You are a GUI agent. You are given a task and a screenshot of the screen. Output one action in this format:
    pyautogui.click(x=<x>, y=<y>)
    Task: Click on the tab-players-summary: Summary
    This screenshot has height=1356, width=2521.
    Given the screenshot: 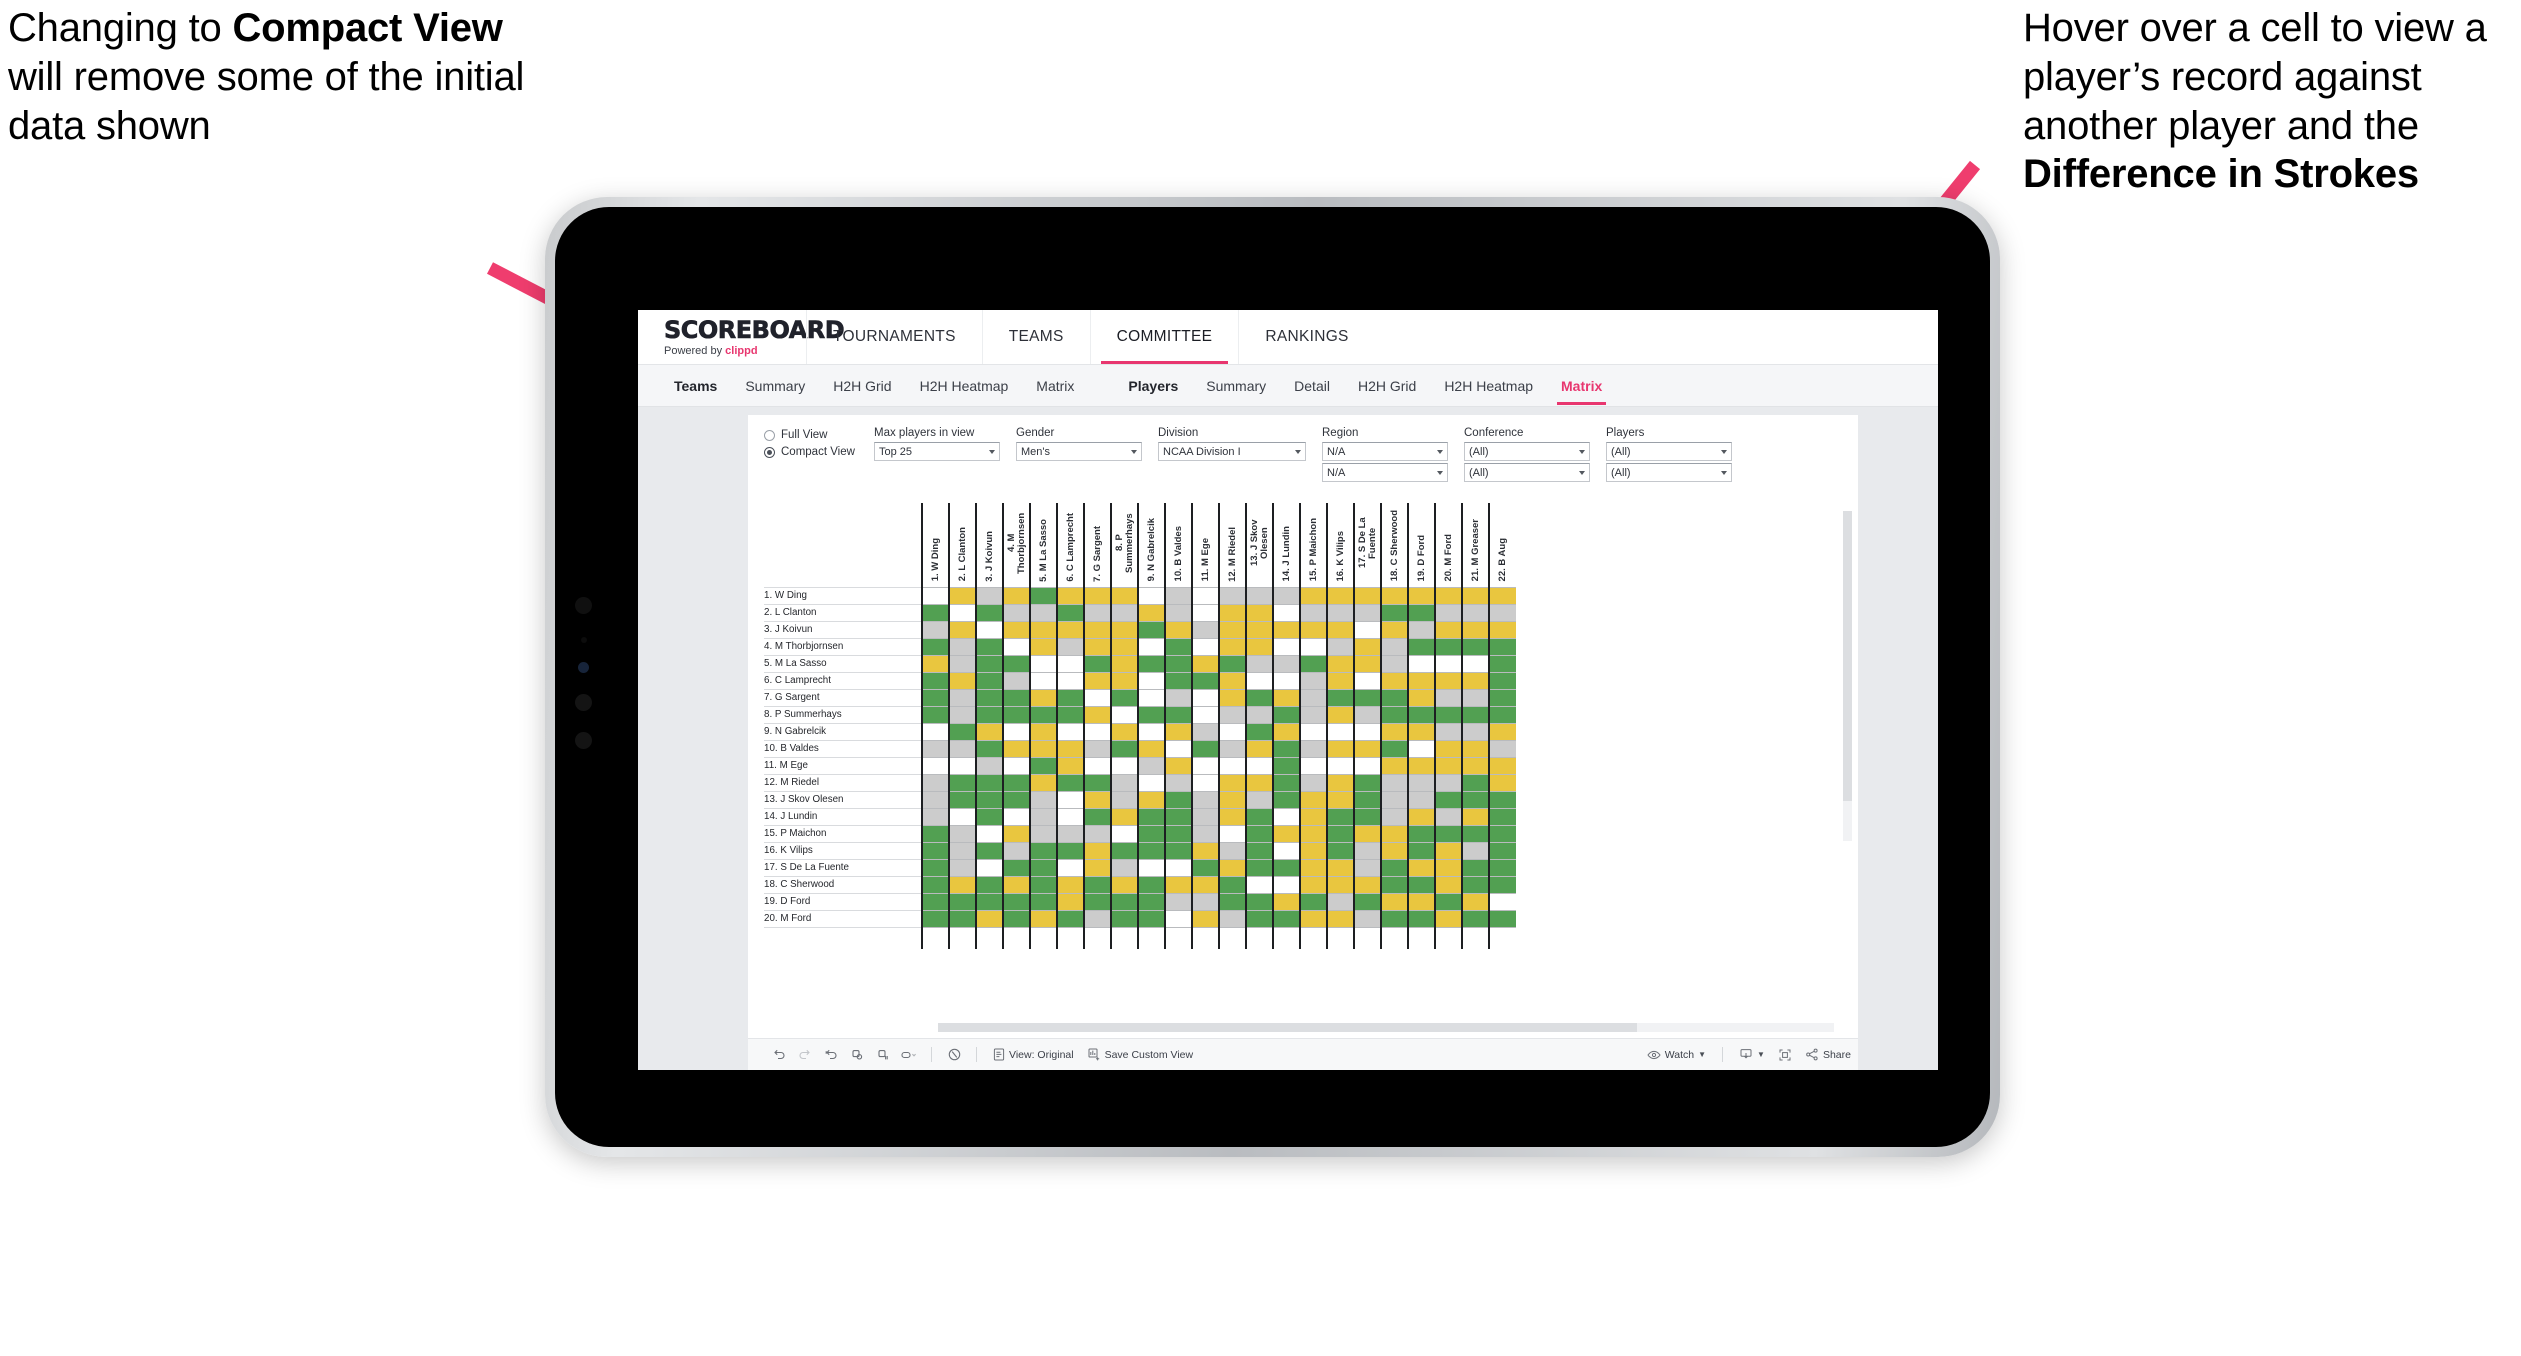 What is the action you would take?
    pyautogui.click(x=1236, y=386)
    